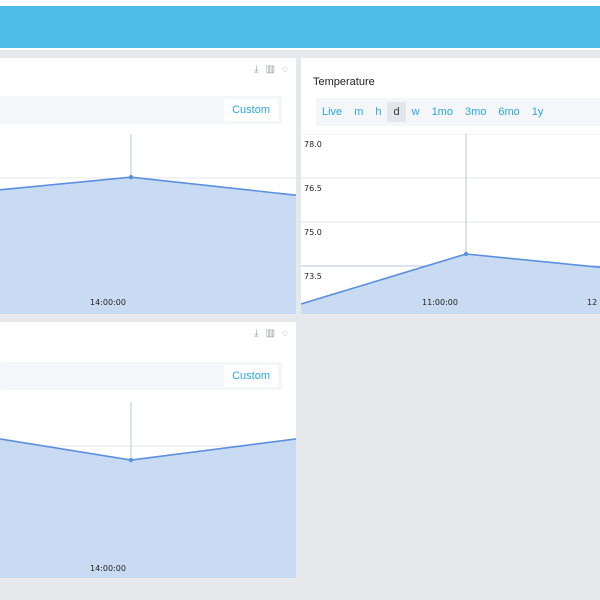 The width and height of the screenshot is (600, 600). Describe the element at coordinates (396, 112) in the screenshot. I see `range-day: d` at that location.